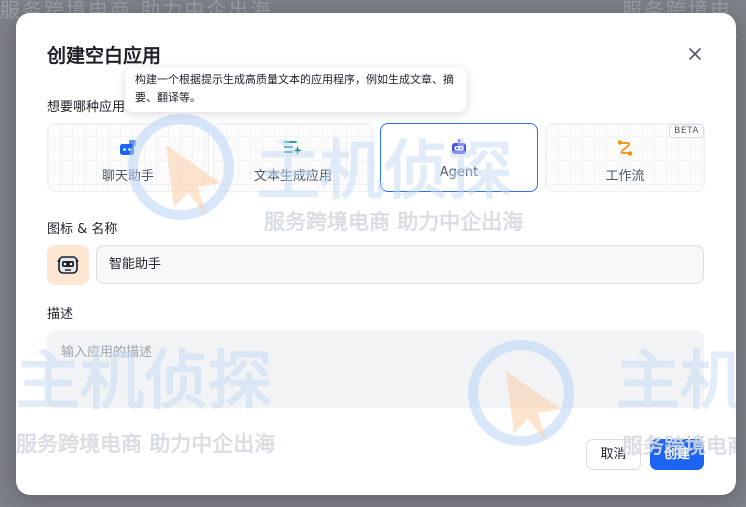  I want to click on app-type-label-workflow: 工作流, so click(625, 176).